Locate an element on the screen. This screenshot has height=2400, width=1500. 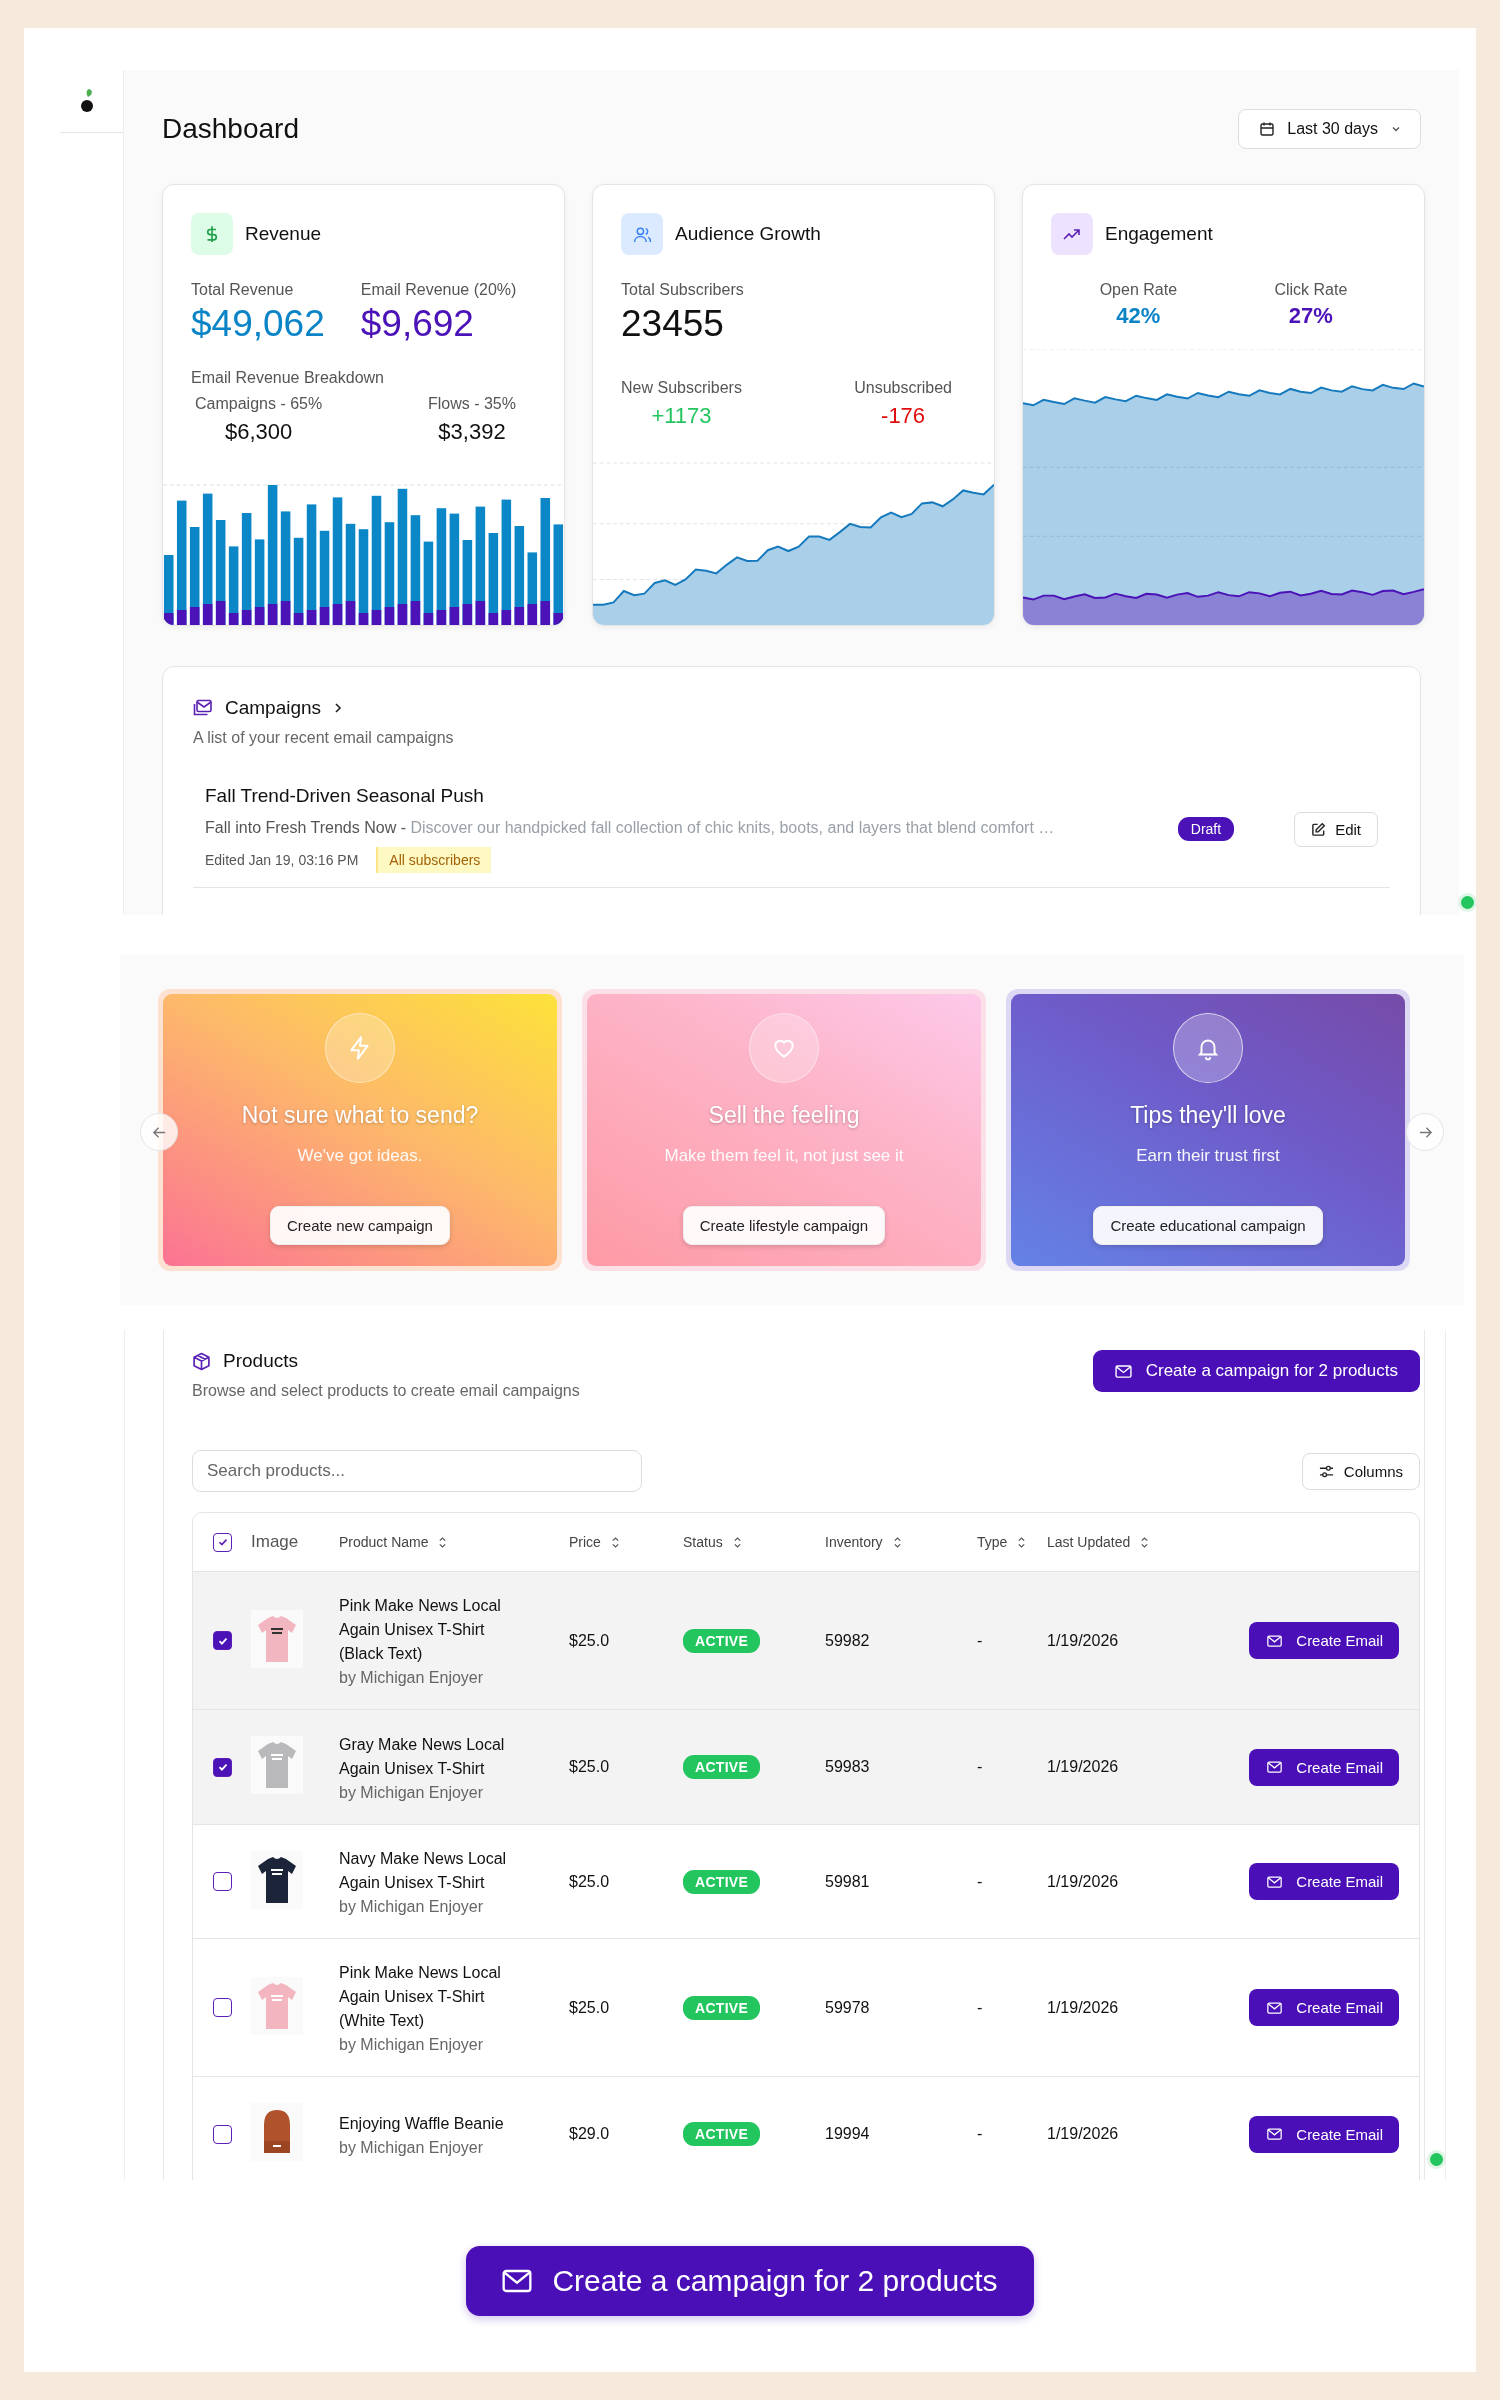
section-subtitle: Browse and select products to create email campaigns is located at coordinates (386, 1391).